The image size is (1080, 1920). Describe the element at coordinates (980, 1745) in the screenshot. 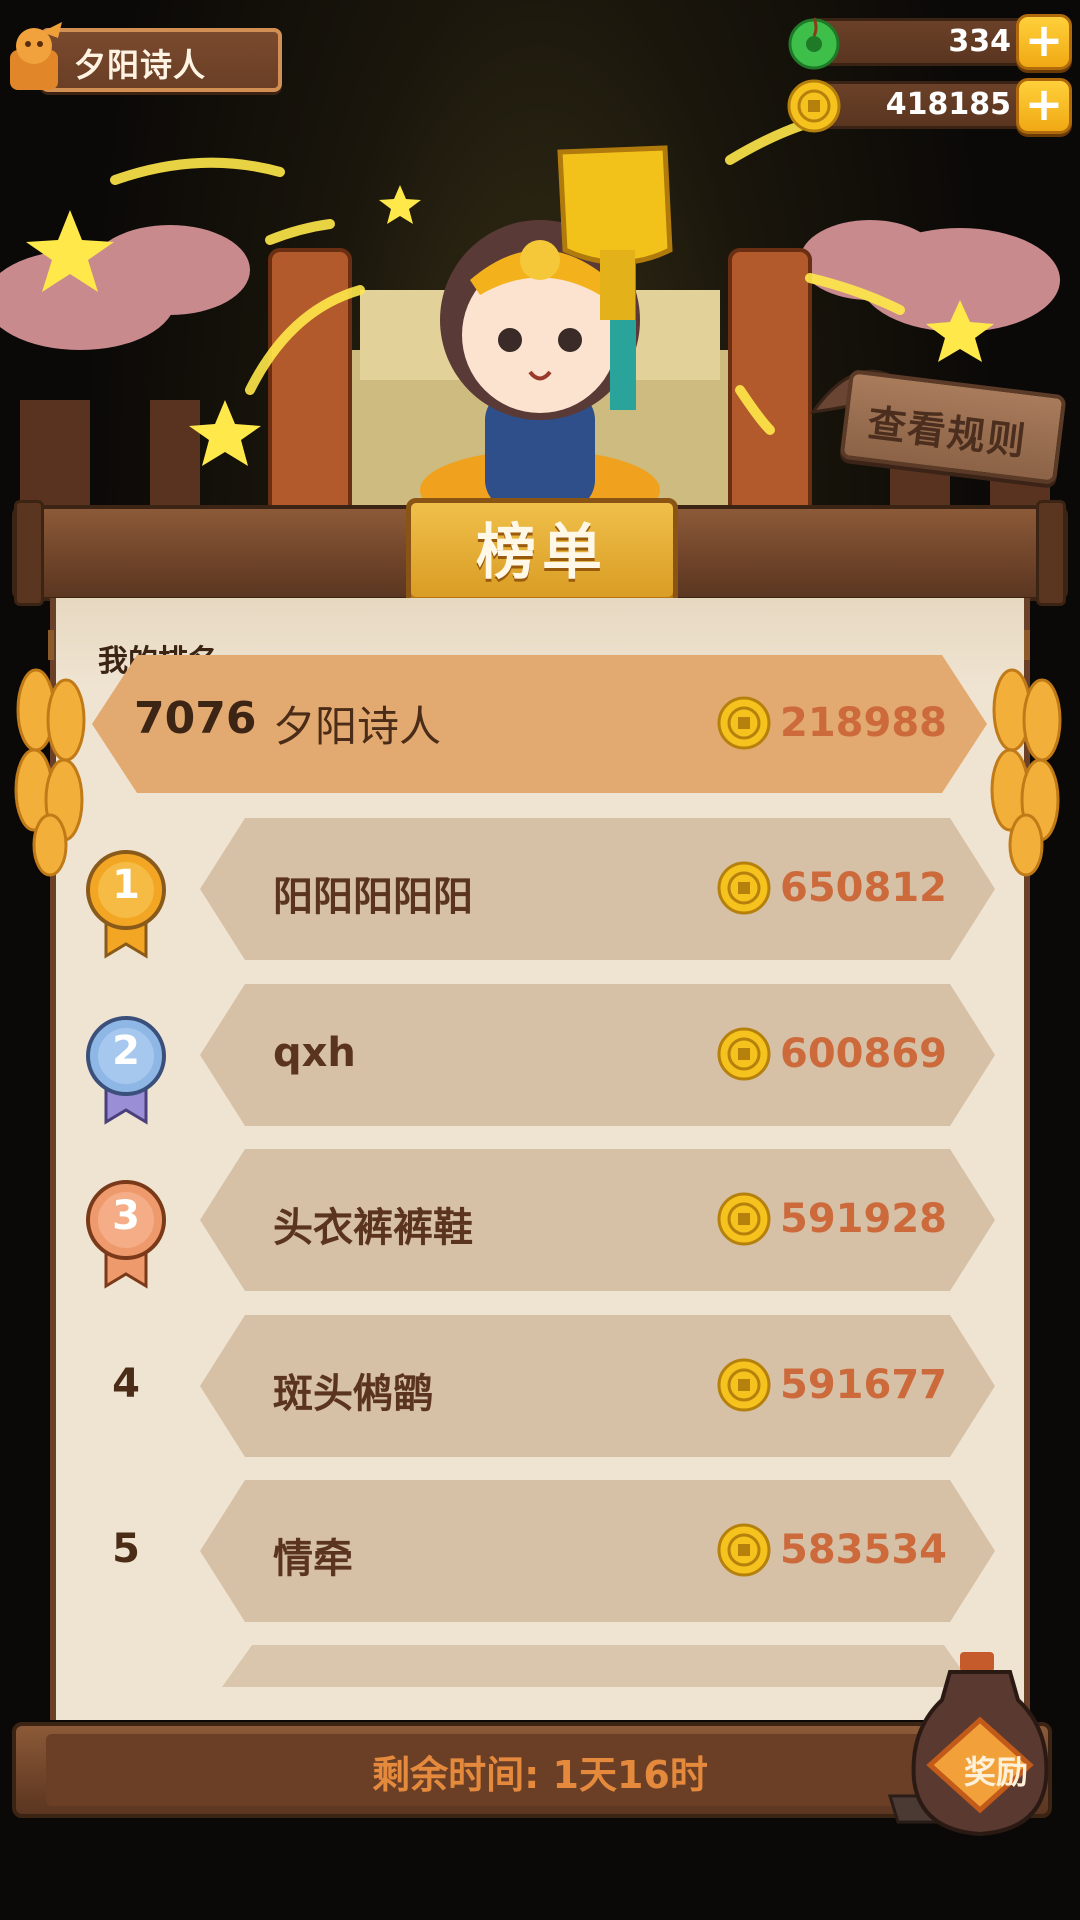

I see `reward-jar-button` at that location.